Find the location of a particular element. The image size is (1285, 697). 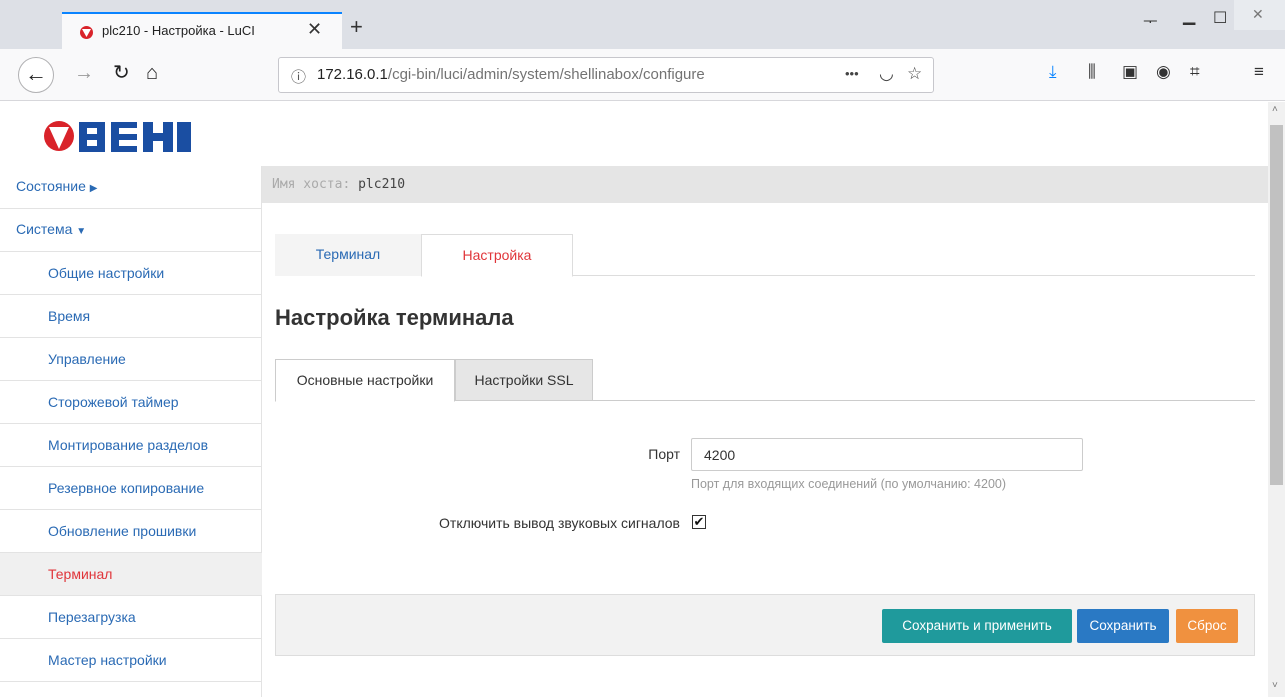

tab-settings: Настройка is located at coordinates (497, 255).